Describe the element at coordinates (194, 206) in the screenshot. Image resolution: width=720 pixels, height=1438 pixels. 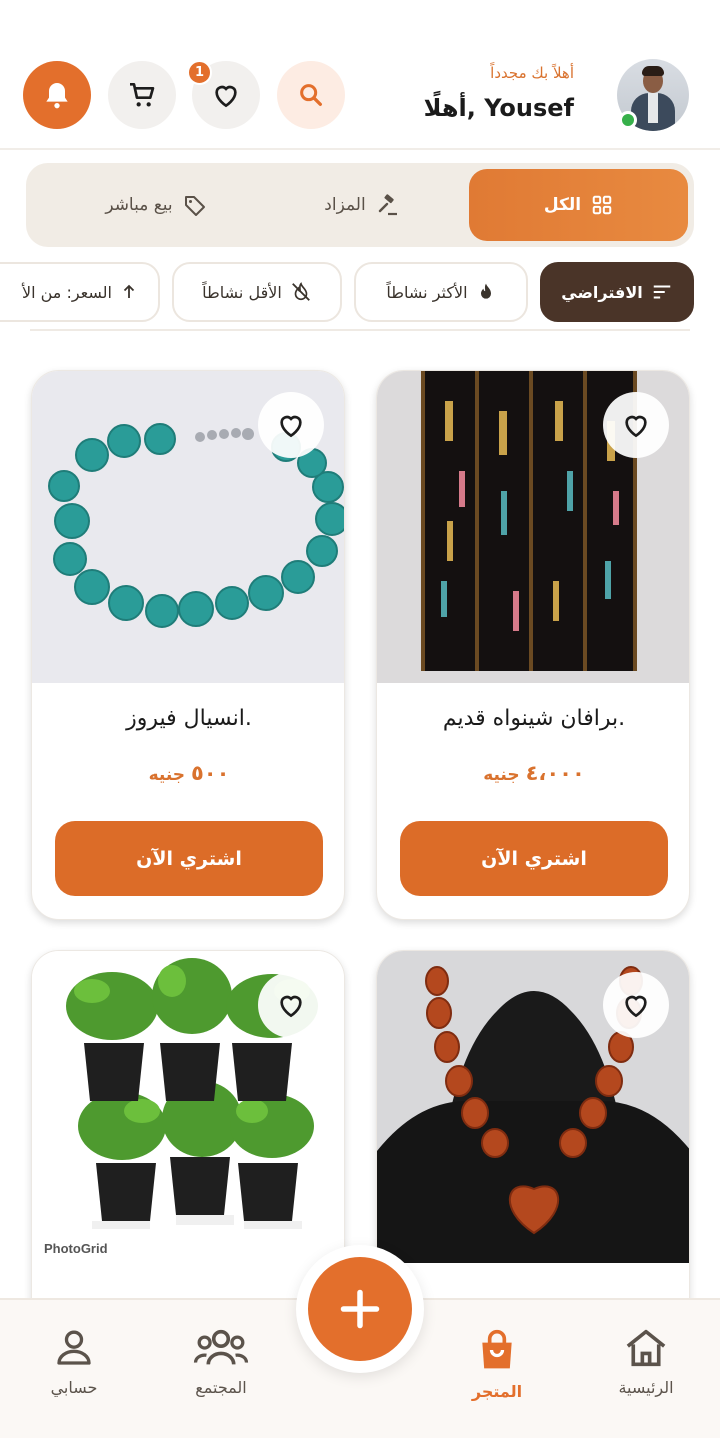
I see `tag-icon` at that location.